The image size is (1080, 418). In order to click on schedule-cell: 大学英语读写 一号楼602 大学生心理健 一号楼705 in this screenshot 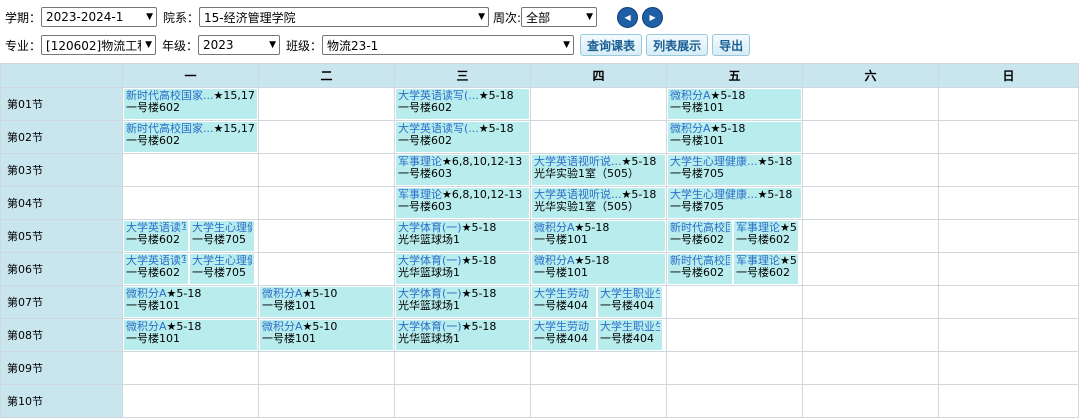, I will do `click(190, 236)`.